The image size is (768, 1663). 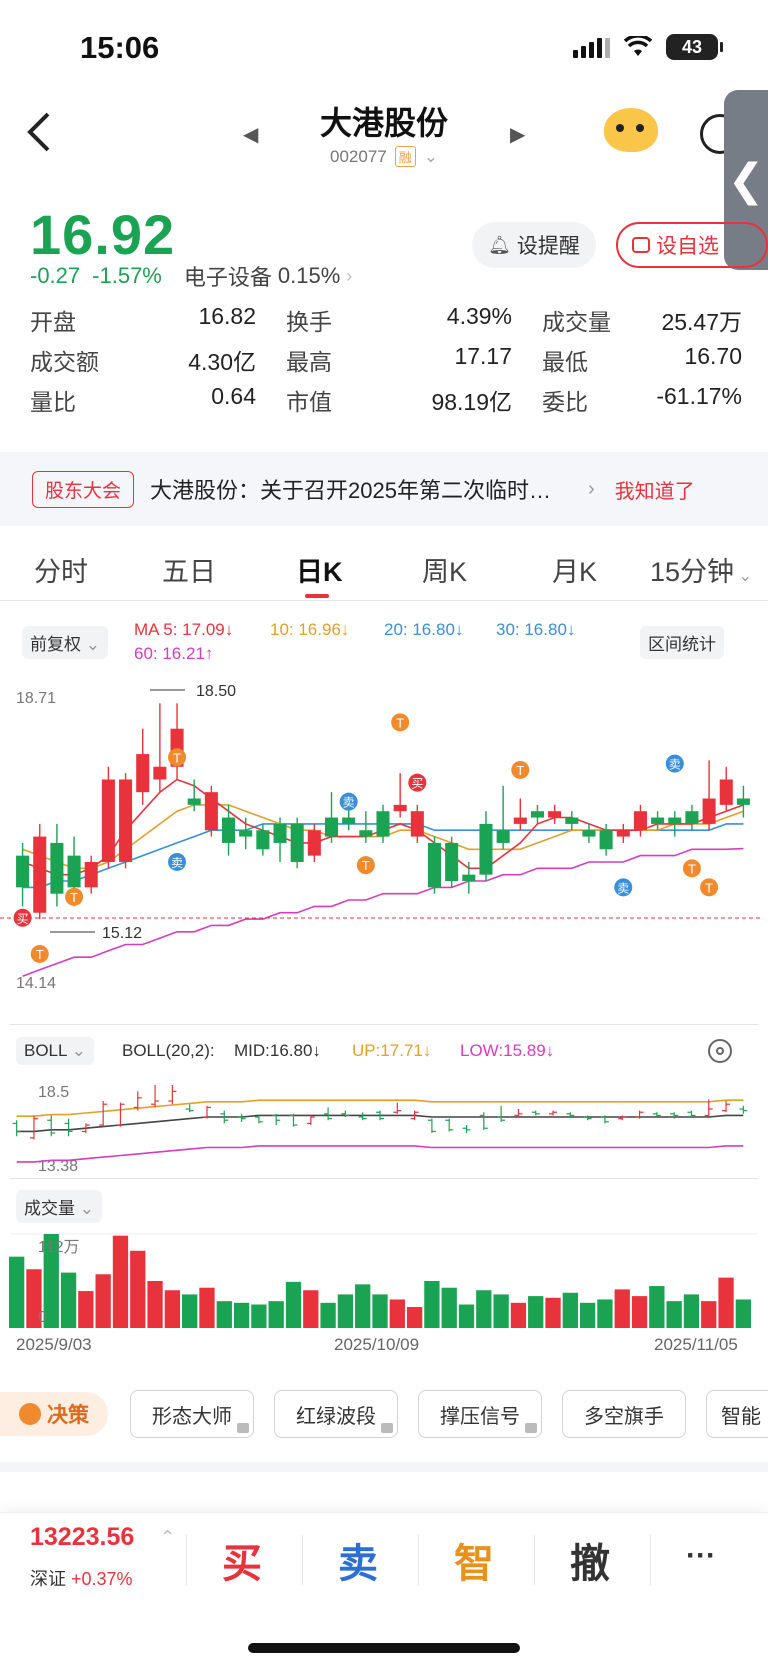 What do you see at coordinates (120, 47) in the screenshot?
I see `status-time: 15:06` at bounding box center [120, 47].